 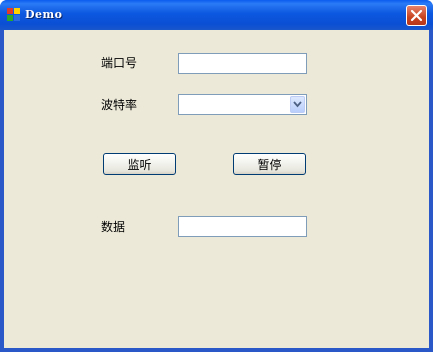 I want to click on pause-button: 暂停, so click(x=269, y=164).